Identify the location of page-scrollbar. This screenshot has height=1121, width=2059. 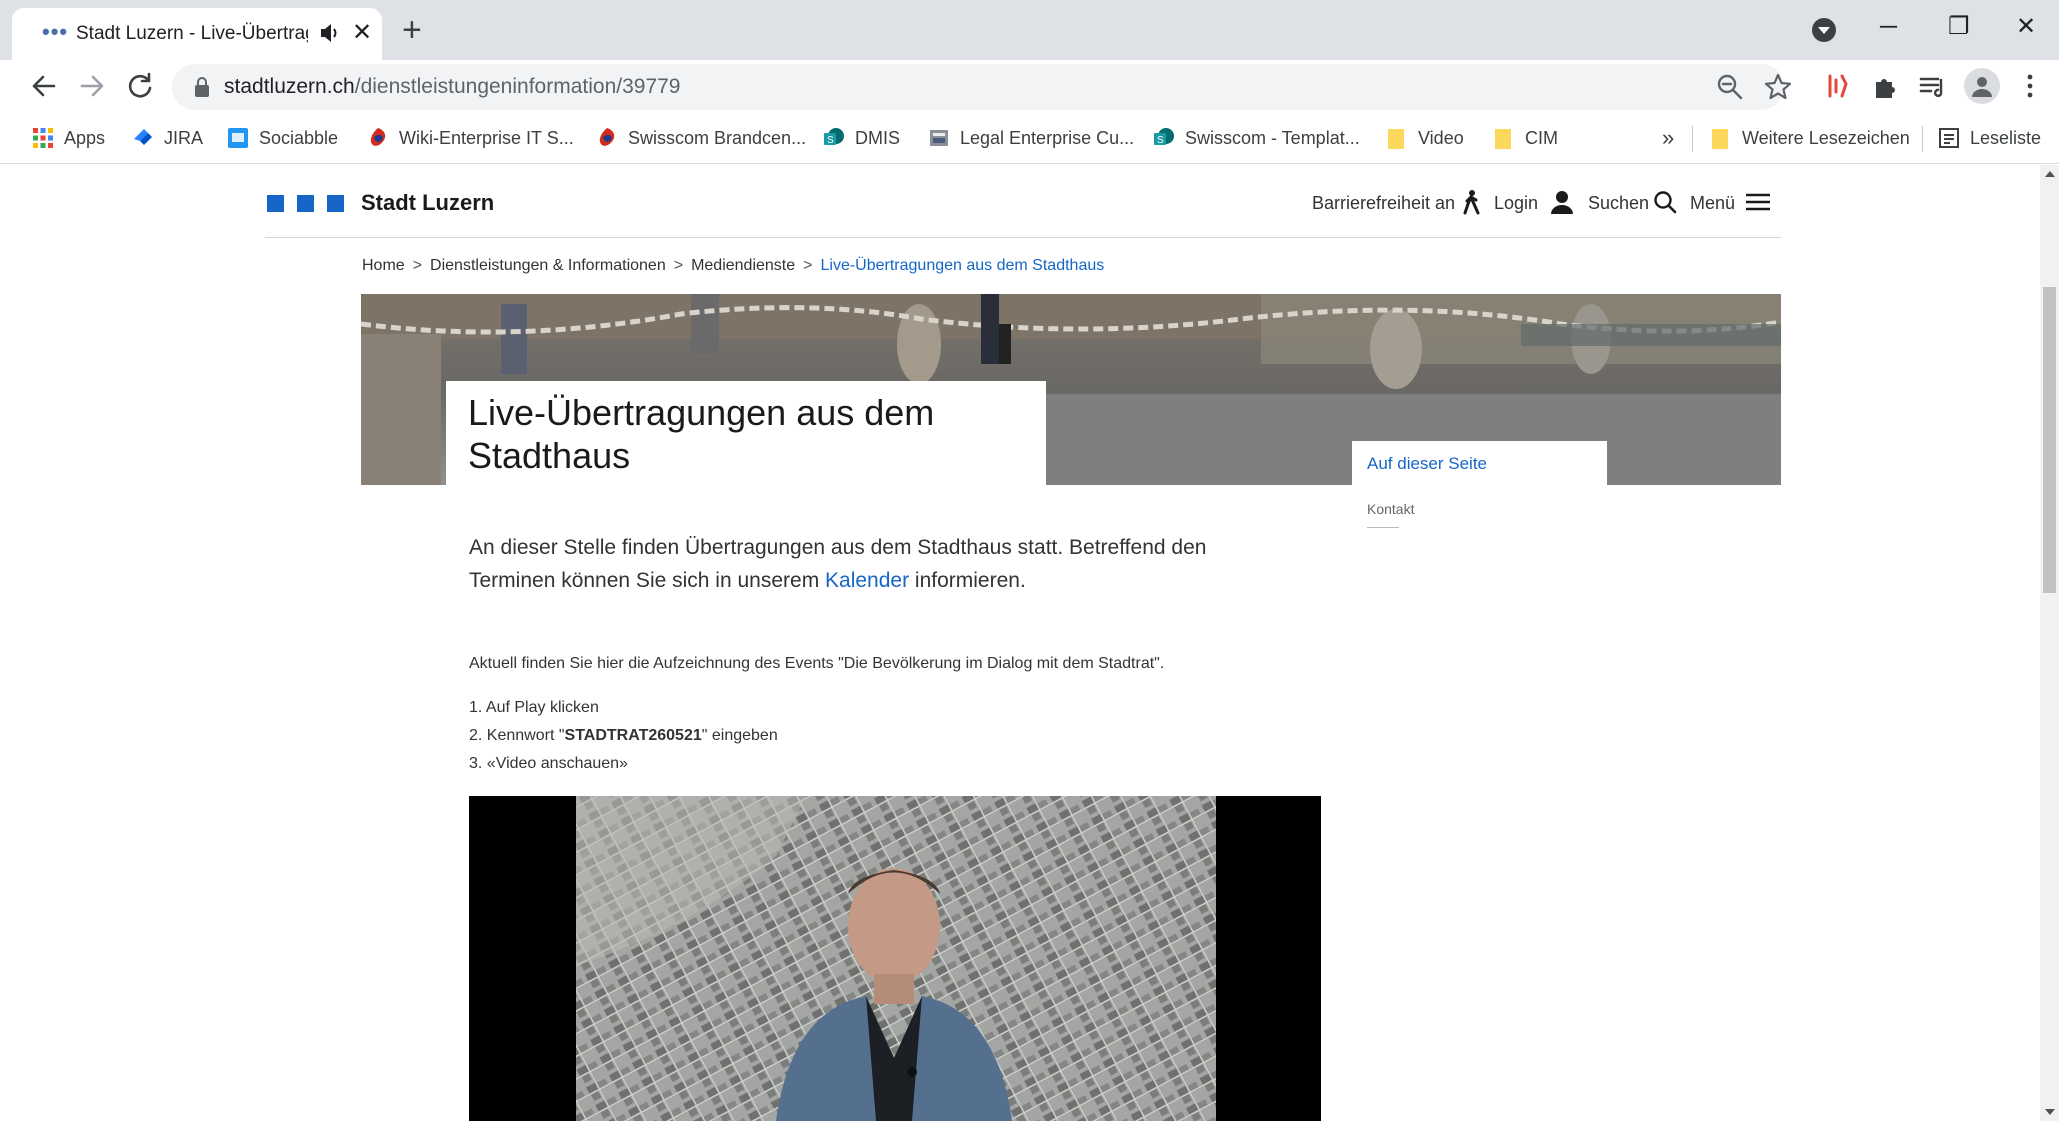
(2049, 643).